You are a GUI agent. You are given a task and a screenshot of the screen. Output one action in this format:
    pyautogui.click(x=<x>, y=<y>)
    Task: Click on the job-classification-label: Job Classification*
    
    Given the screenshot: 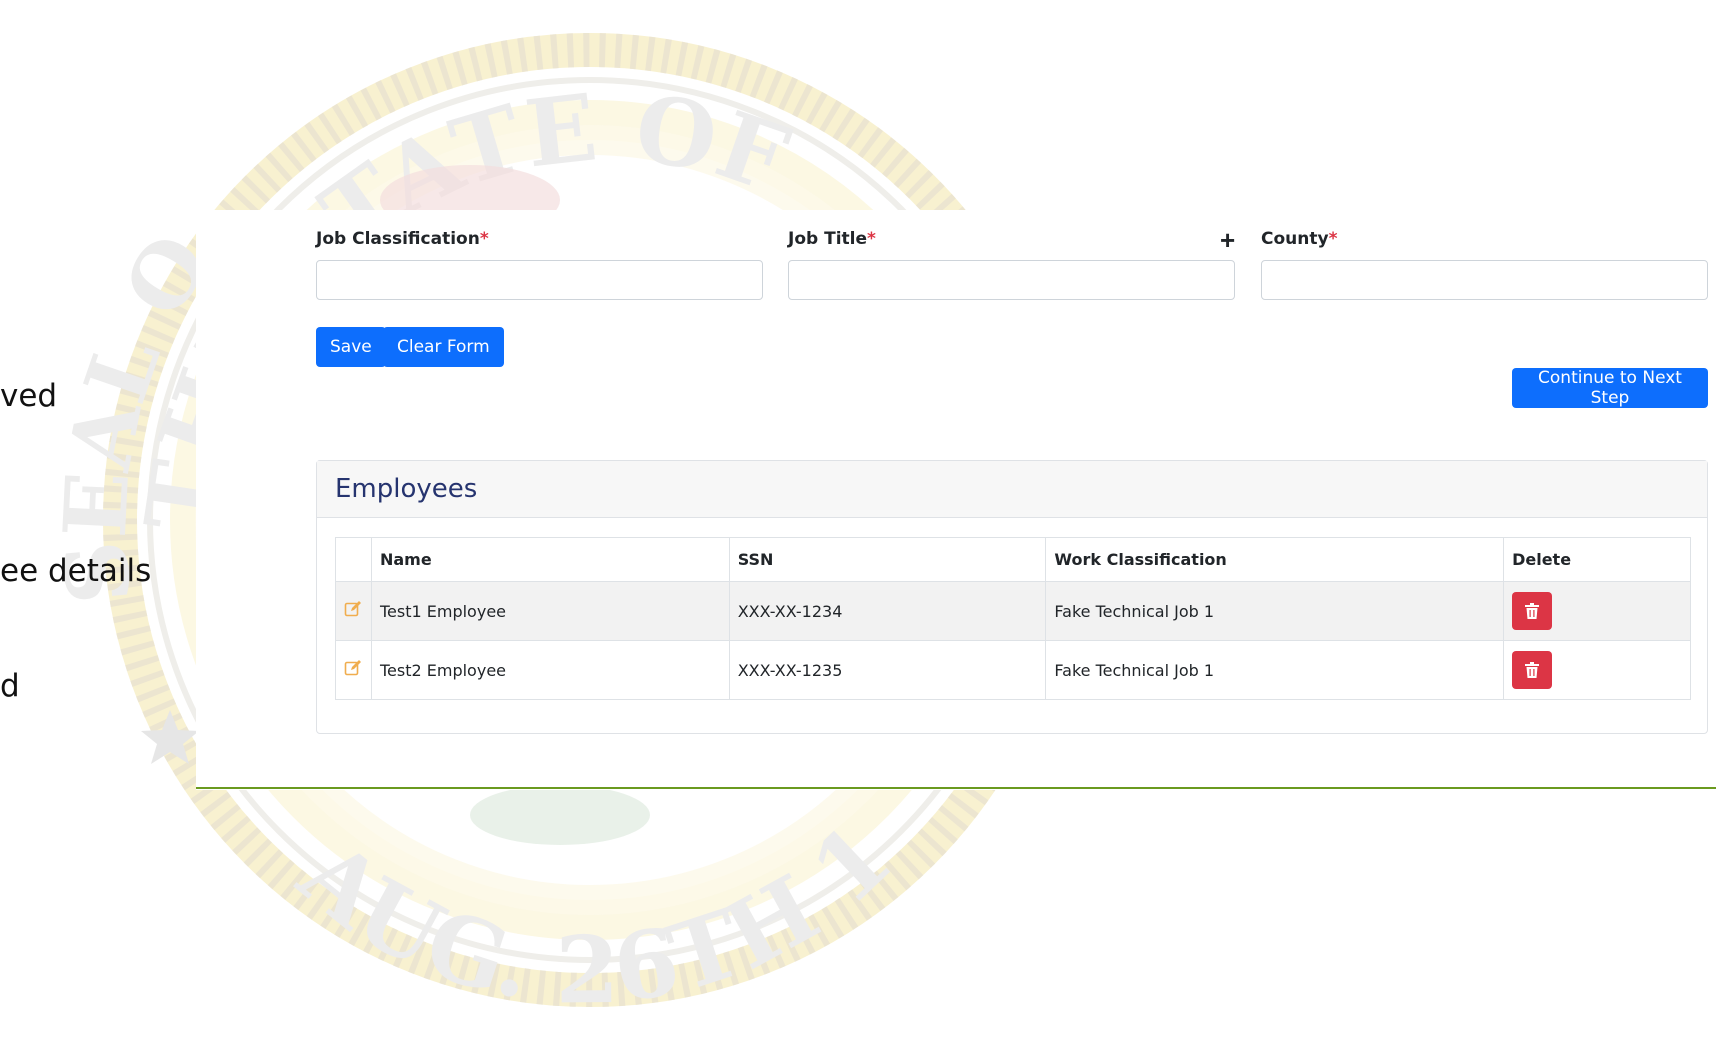 What is the action you would take?
    pyautogui.click(x=402, y=239)
    